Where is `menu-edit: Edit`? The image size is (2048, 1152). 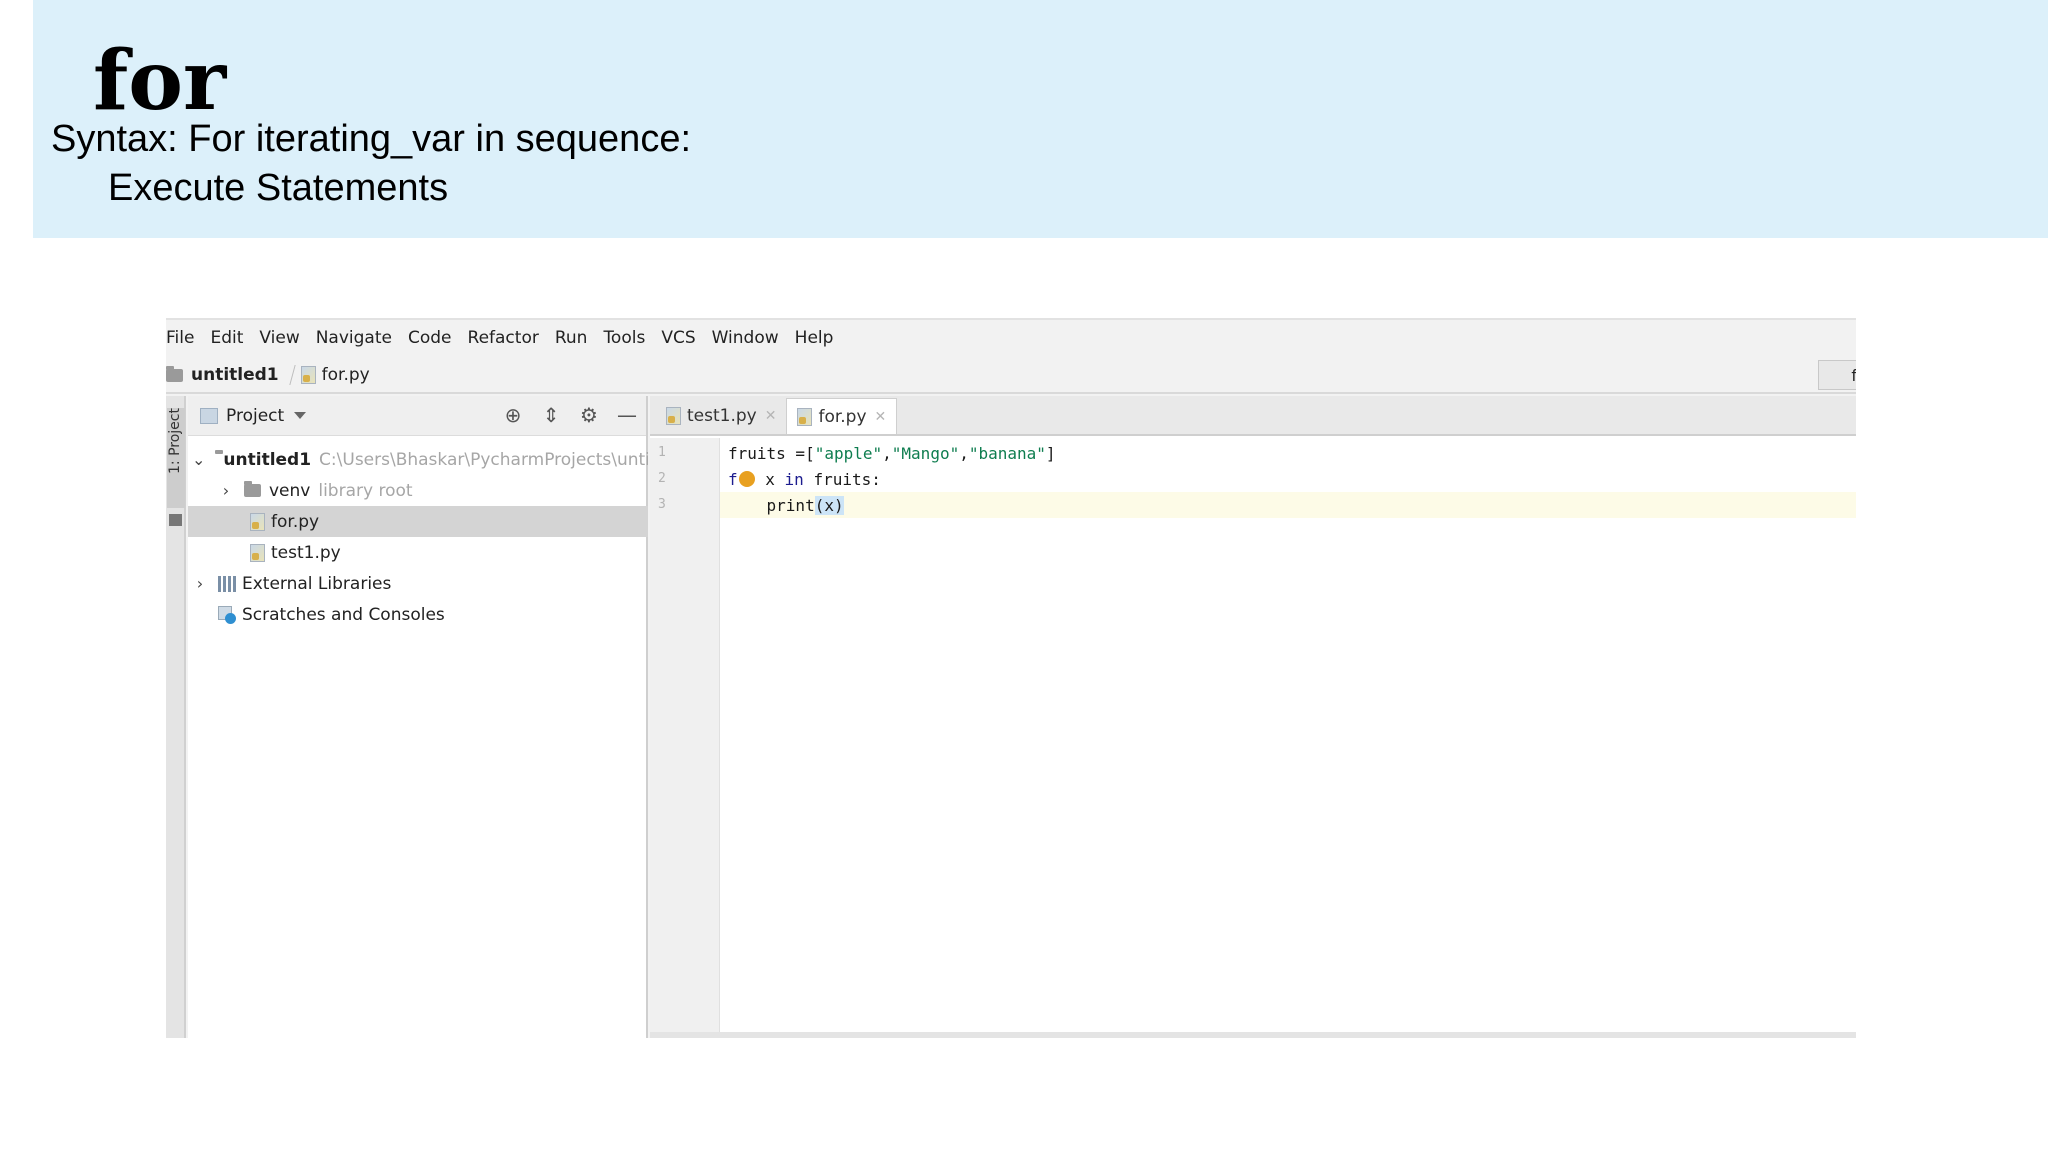
menu-edit: Edit is located at coordinates (226, 338).